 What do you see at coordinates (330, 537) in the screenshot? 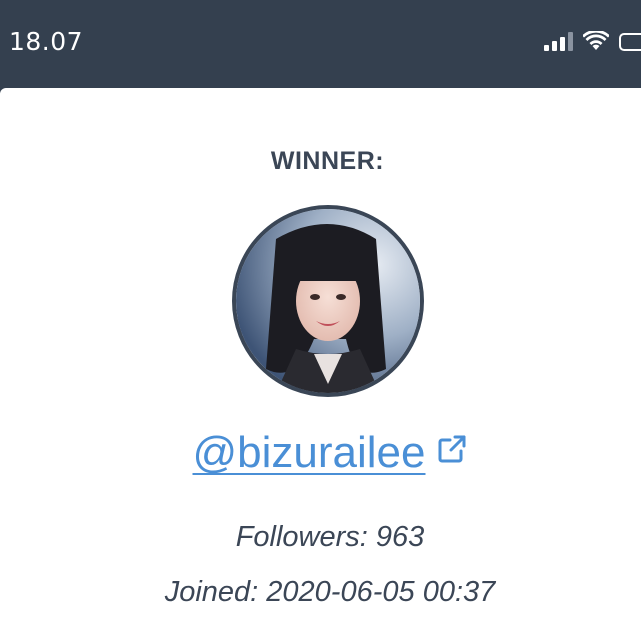
I see `followers-count: Followers: 963` at bounding box center [330, 537].